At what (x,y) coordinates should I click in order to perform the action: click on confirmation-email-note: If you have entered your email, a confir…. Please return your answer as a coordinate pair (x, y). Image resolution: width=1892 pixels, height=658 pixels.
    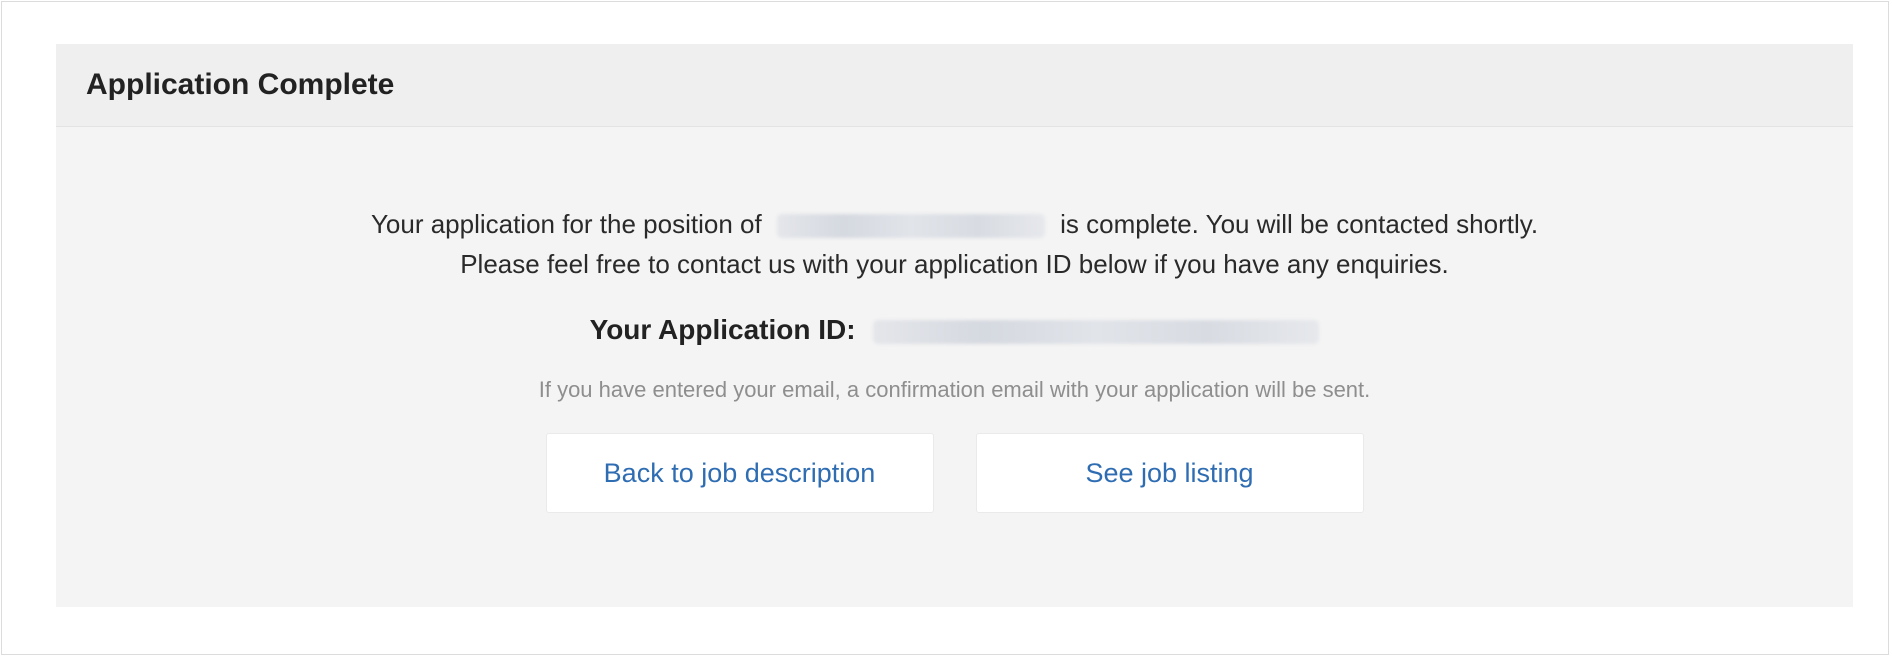
    Looking at the image, I should click on (954, 389).